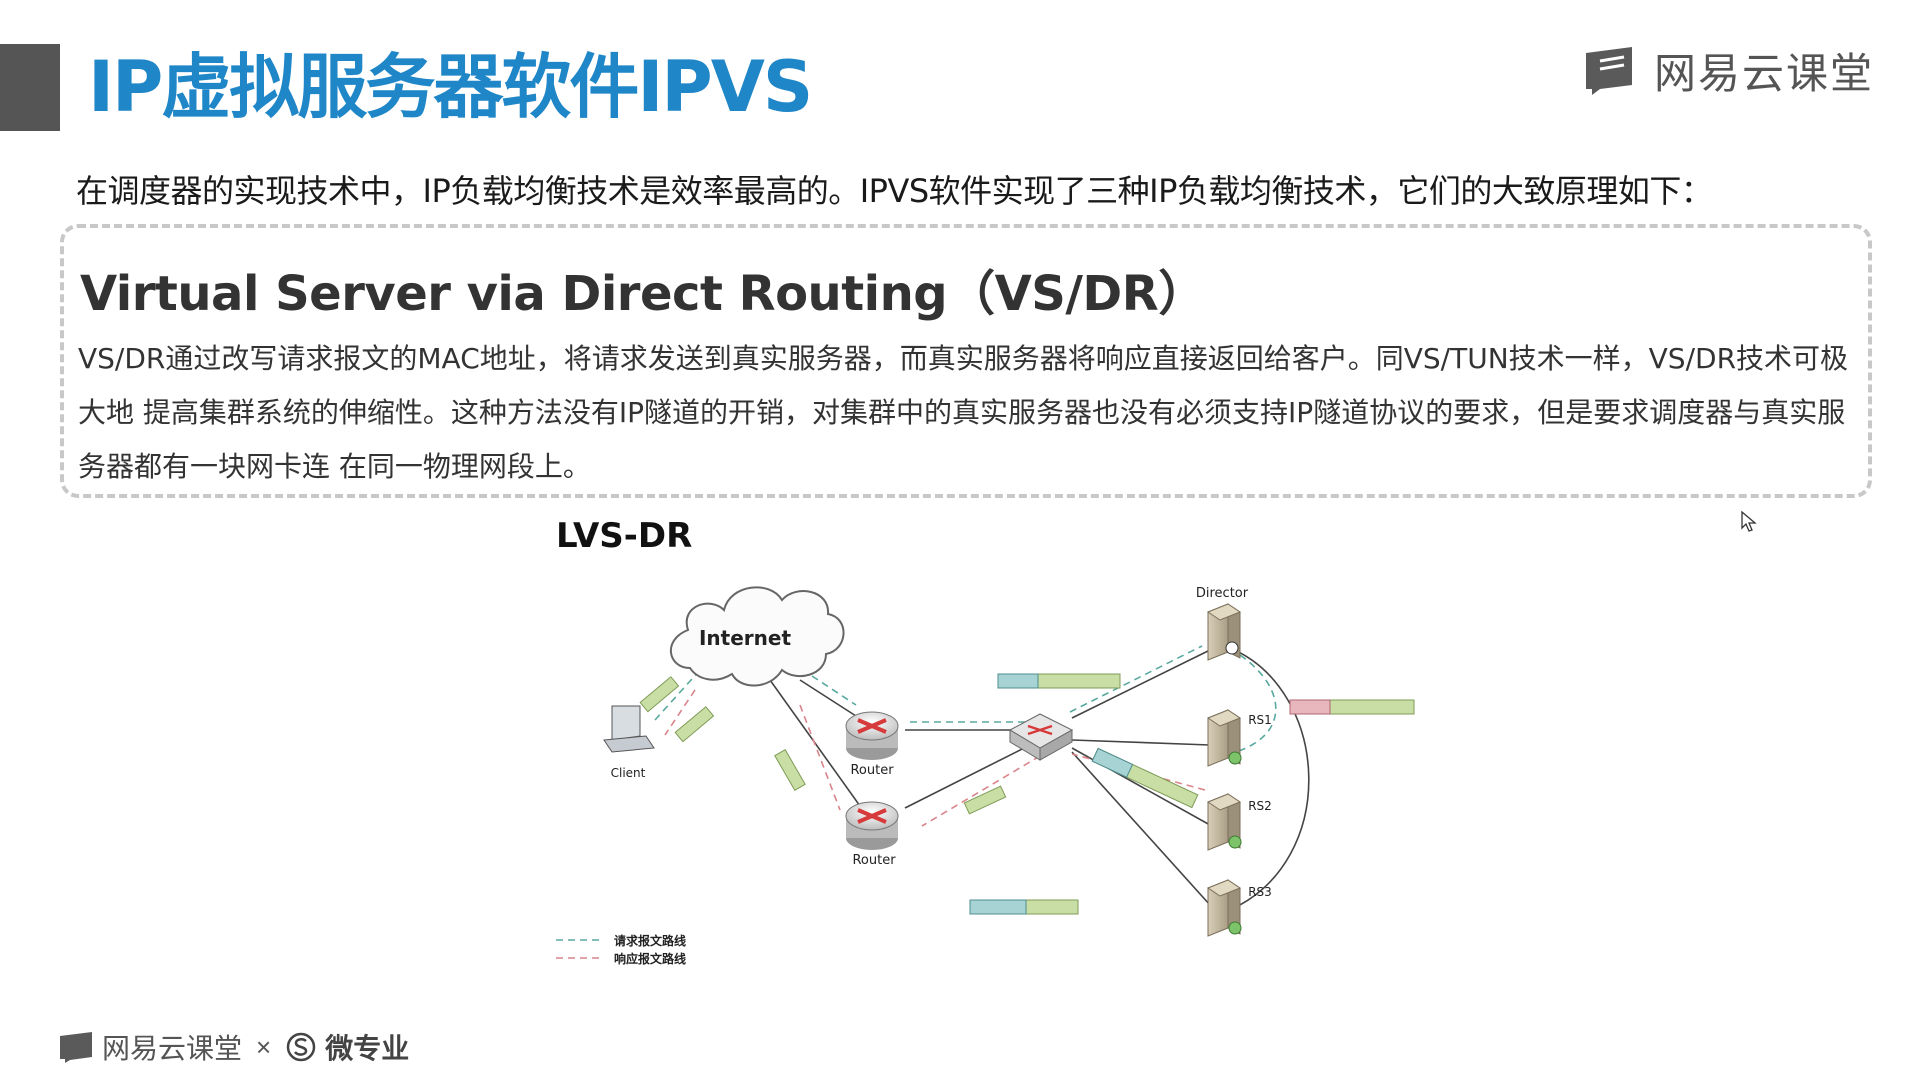  Describe the element at coordinates (872, 770) in the screenshot. I see `router-top-label: Router` at that location.